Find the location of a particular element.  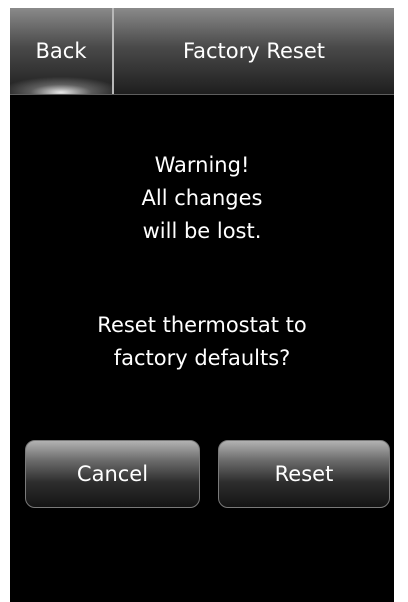

cancel-button: Cancel is located at coordinates (112, 474).